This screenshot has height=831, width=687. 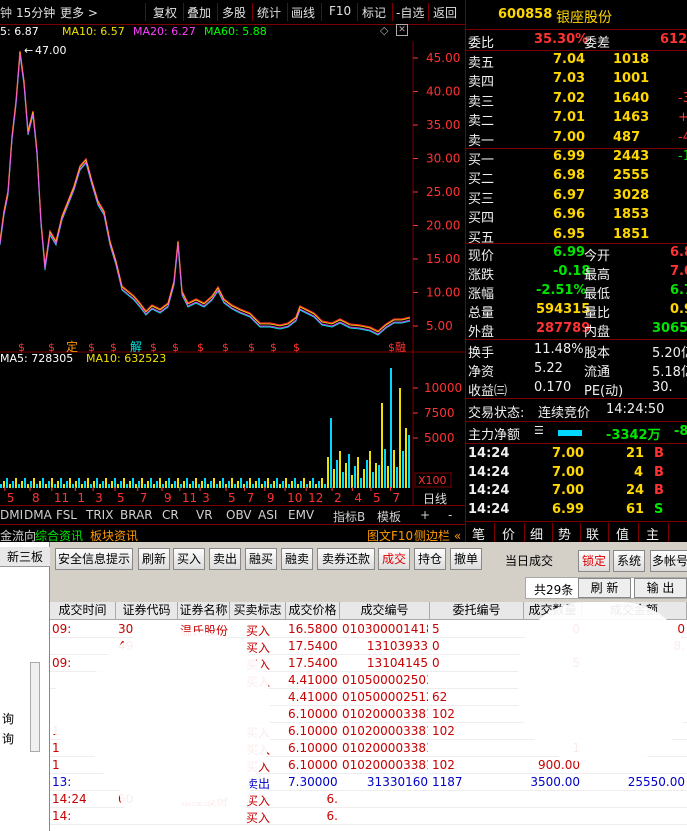 I want to click on quote-tab: 价, so click(x=508, y=533).